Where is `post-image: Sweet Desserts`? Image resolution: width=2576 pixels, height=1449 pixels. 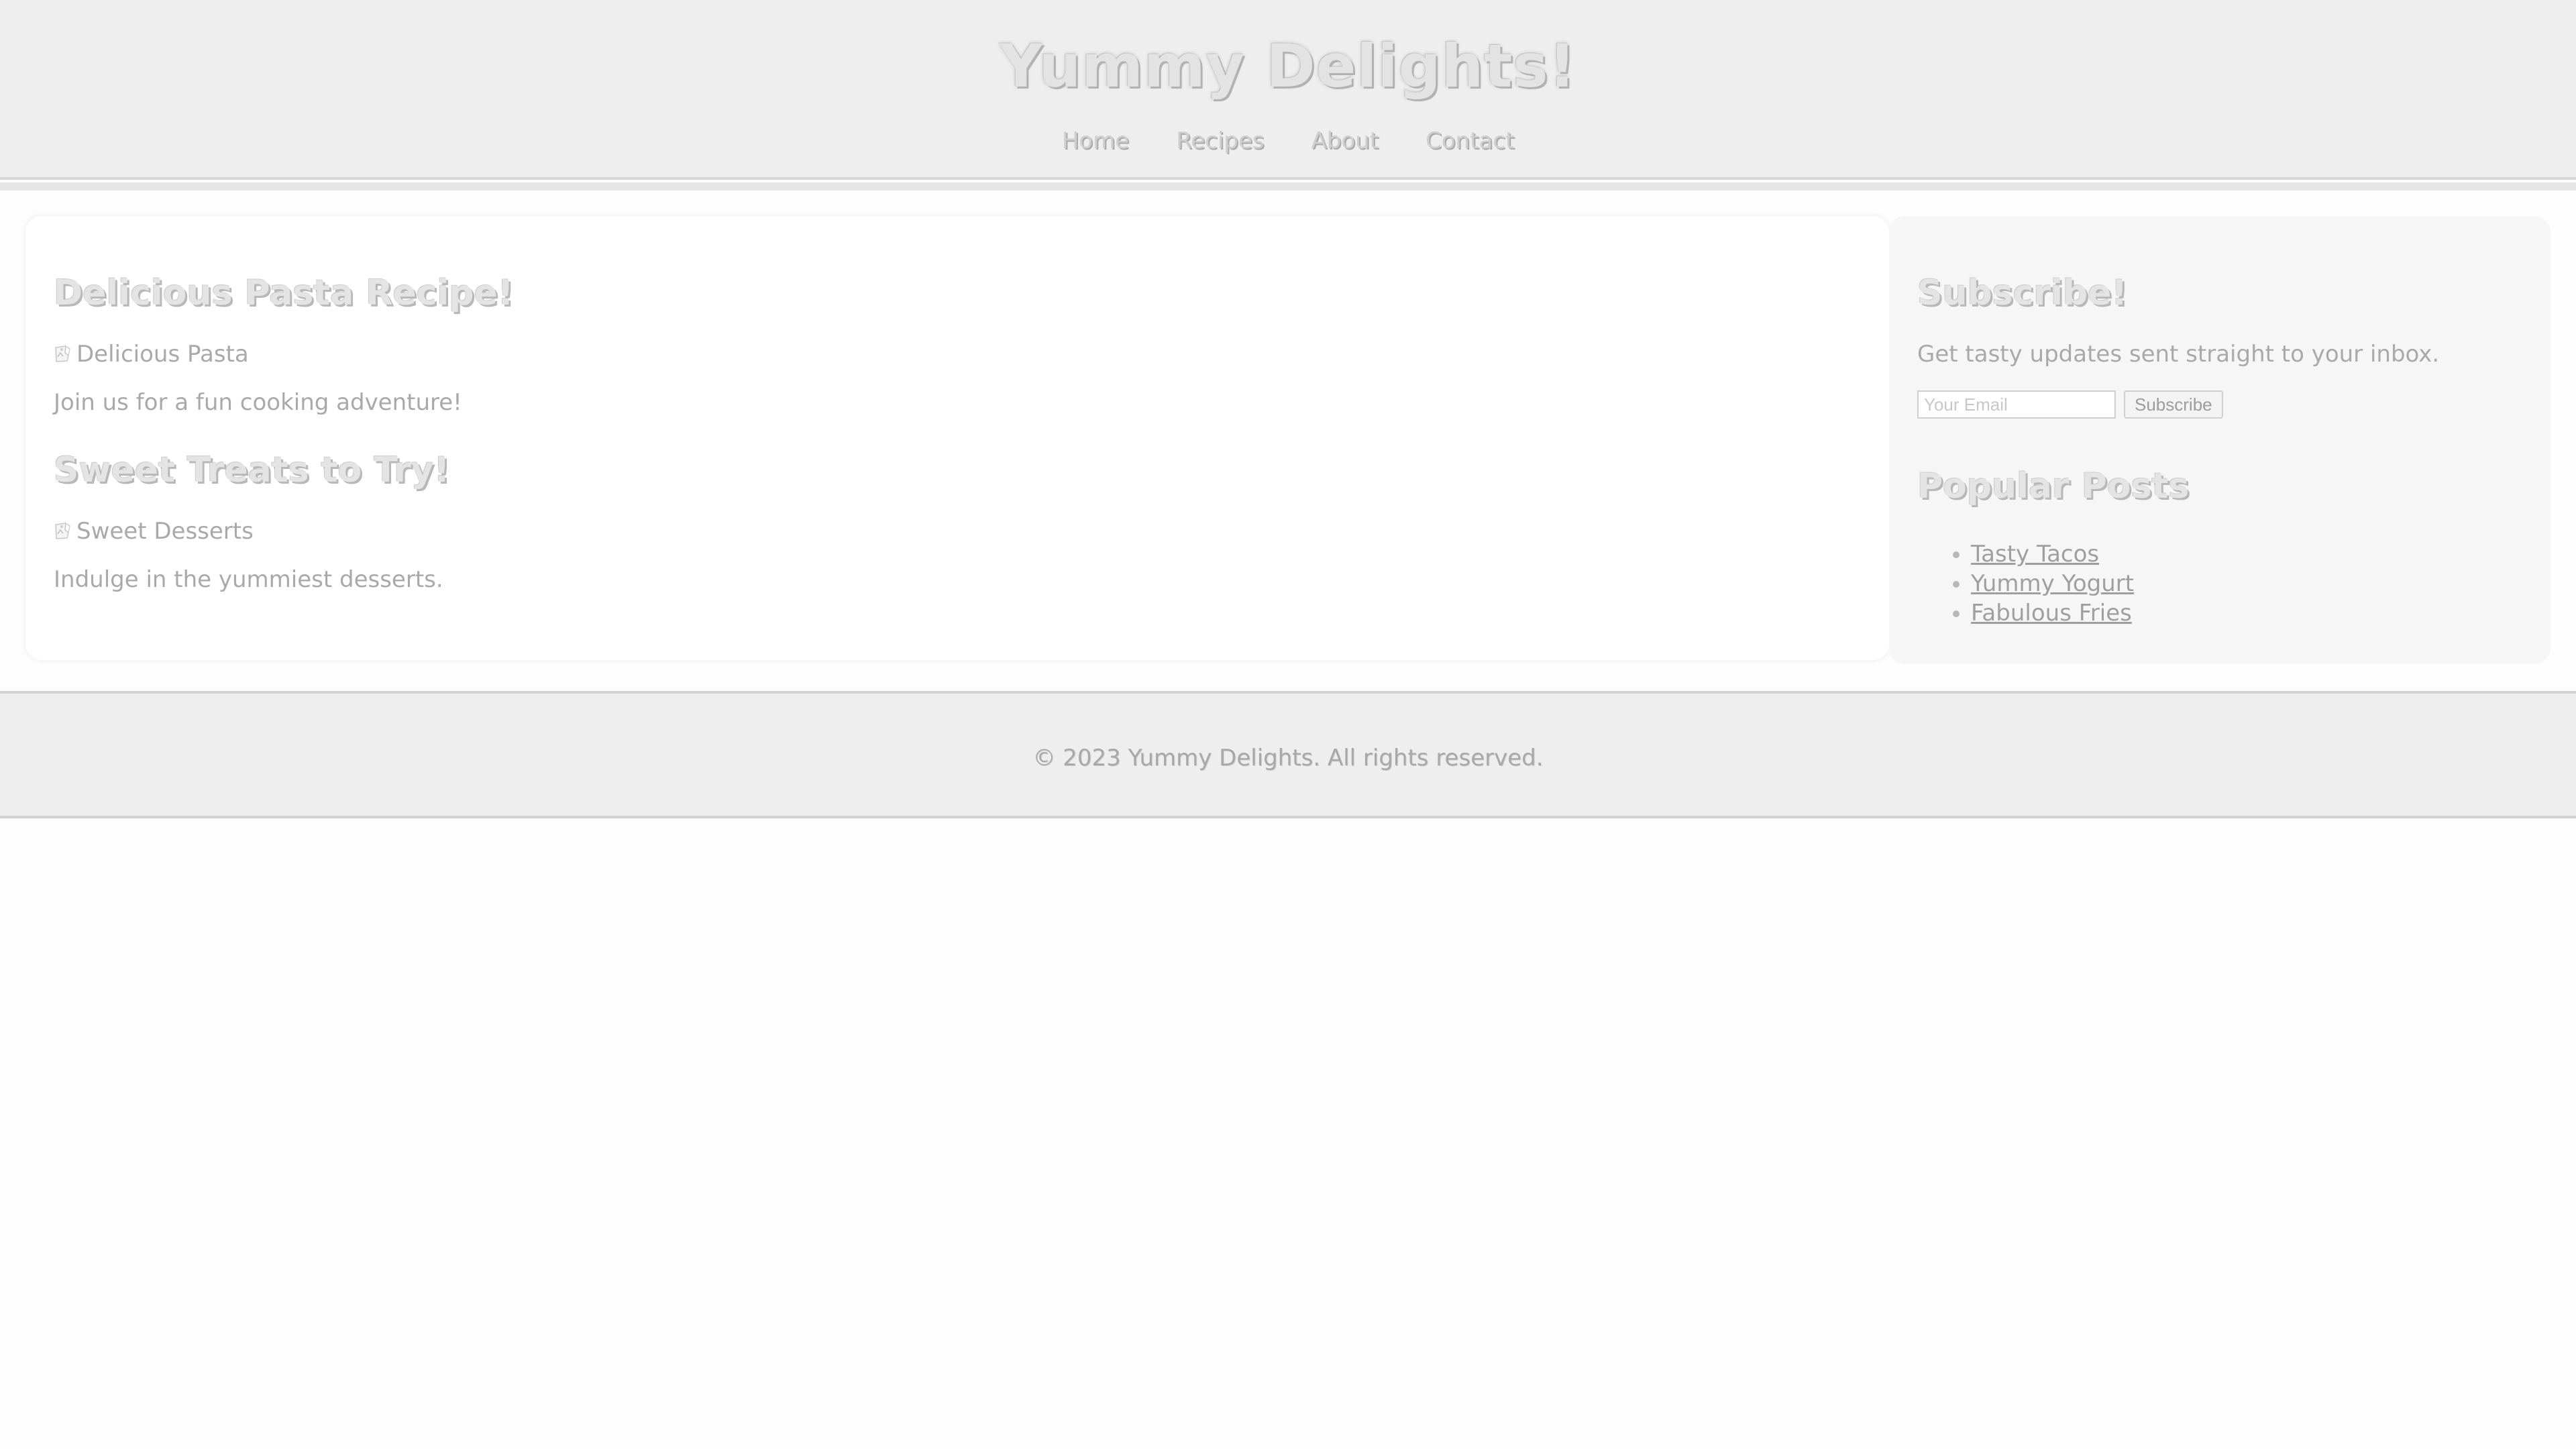
post-image: Sweet Desserts is located at coordinates (957, 531).